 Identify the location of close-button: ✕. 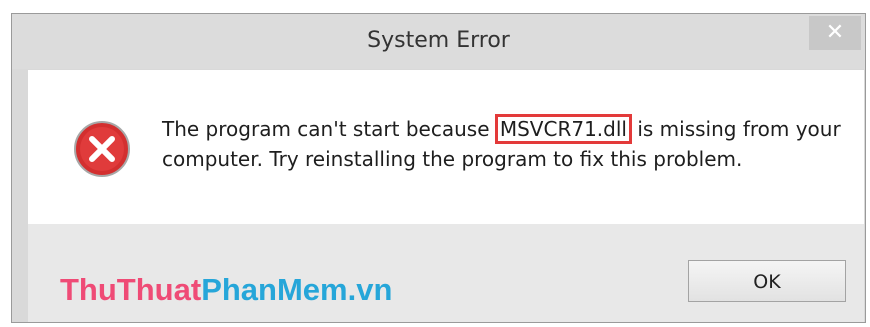
(835, 33).